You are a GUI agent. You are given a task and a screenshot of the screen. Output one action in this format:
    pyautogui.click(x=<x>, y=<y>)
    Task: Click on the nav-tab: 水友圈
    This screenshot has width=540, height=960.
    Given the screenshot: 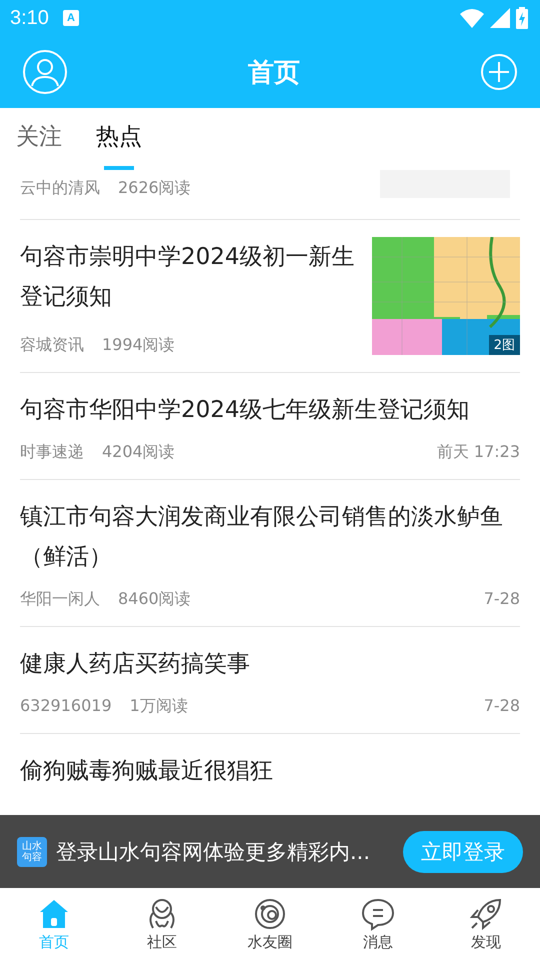 What is the action you would take?
    pyautogui.click(x=270, y=924)
    